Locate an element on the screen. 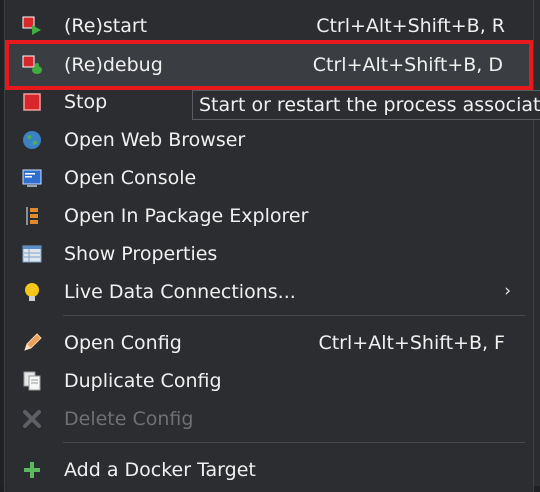 The width and height of the screenshot is (540, 492). menu-item-duplicate-config: Duplicate Config is located at coordinates (268, 381).